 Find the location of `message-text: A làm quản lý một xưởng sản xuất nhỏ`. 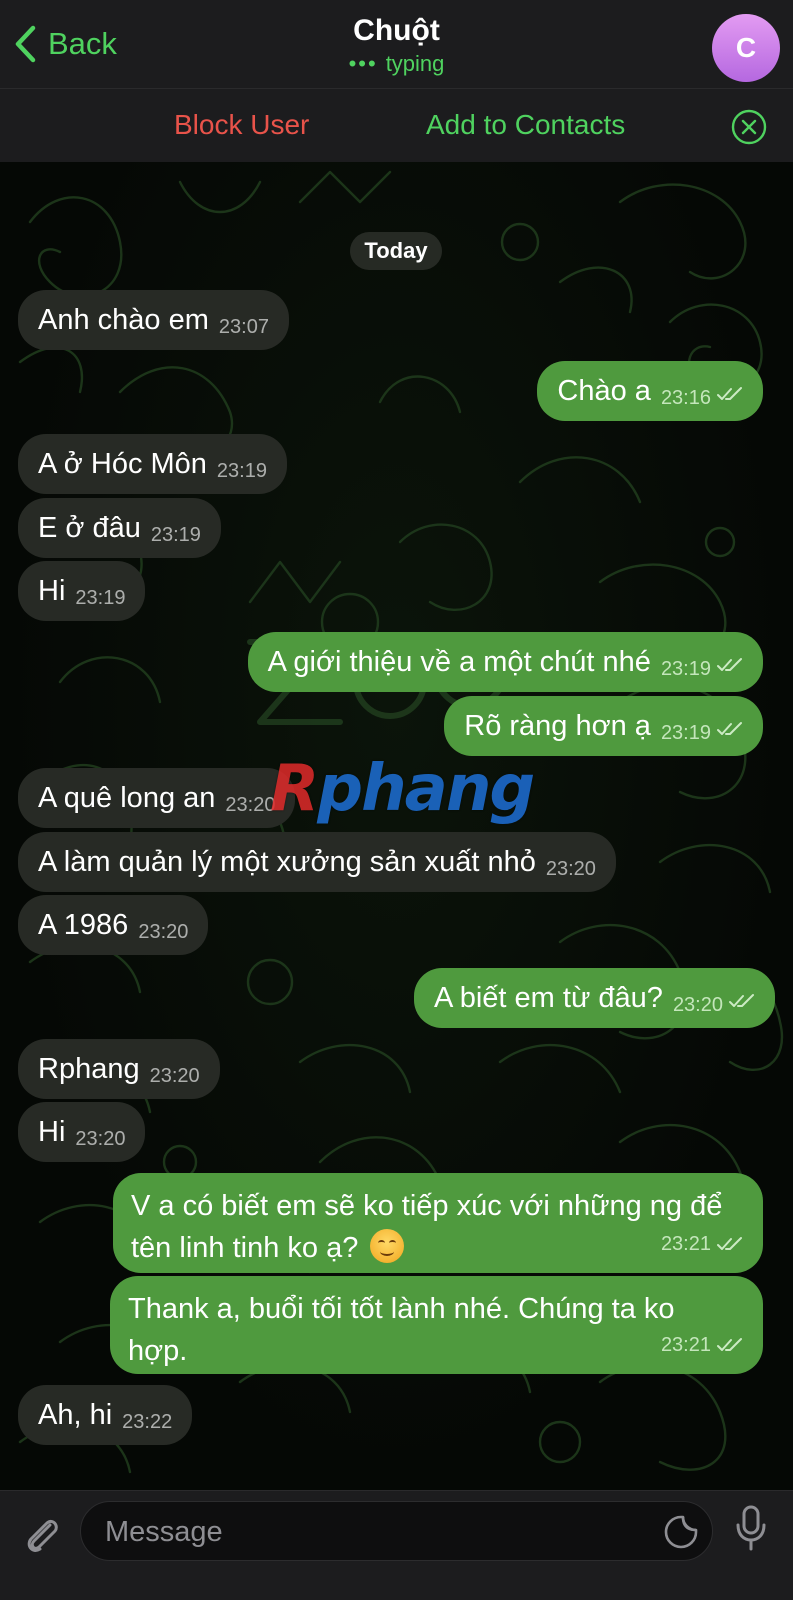

message-text: A làm quản lý một xưởng sản xuất nhỏ is located at coordinates (287, 862).